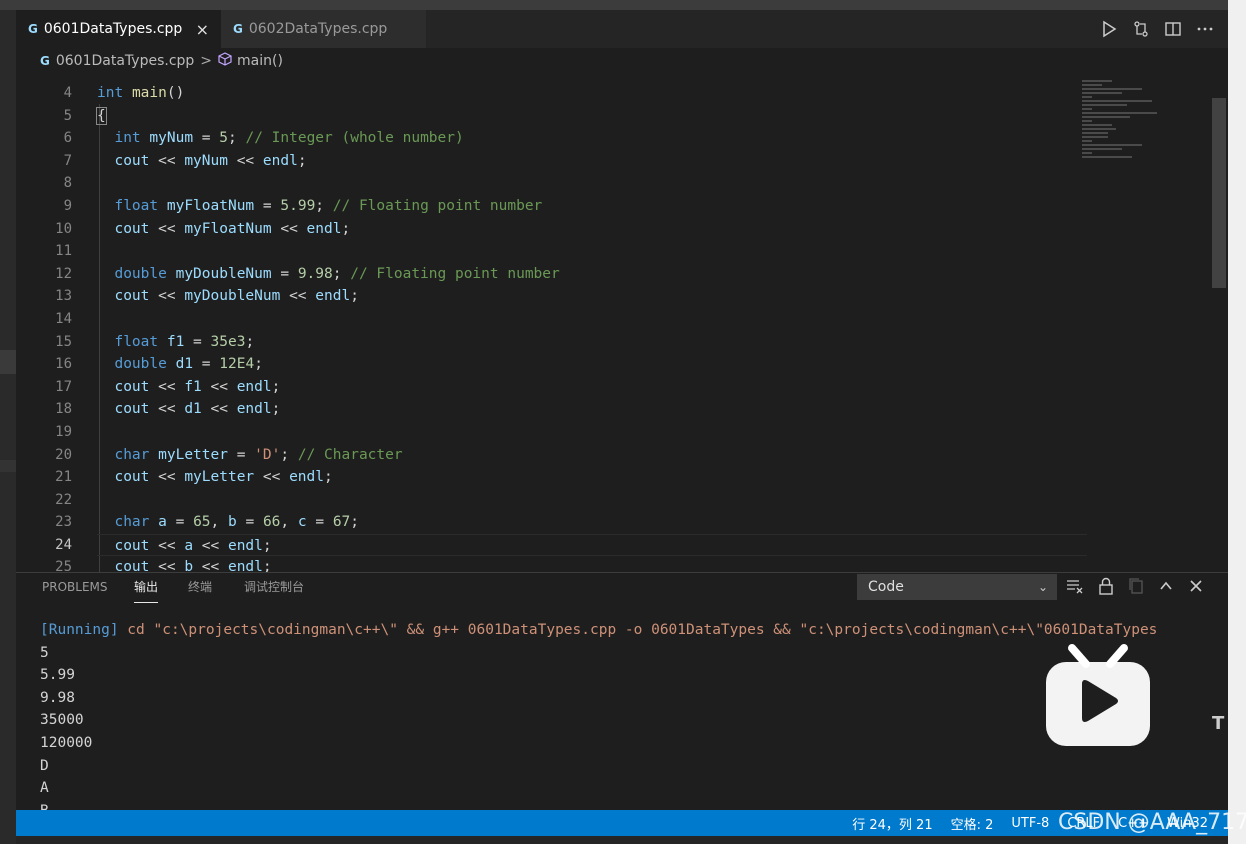 Image resolution: width=1246 pixels, height=844 pixels. What do you see at coordinates (1109, 29) in the screenshot?
I see `run-icon` at bounding box center [1109, 29].